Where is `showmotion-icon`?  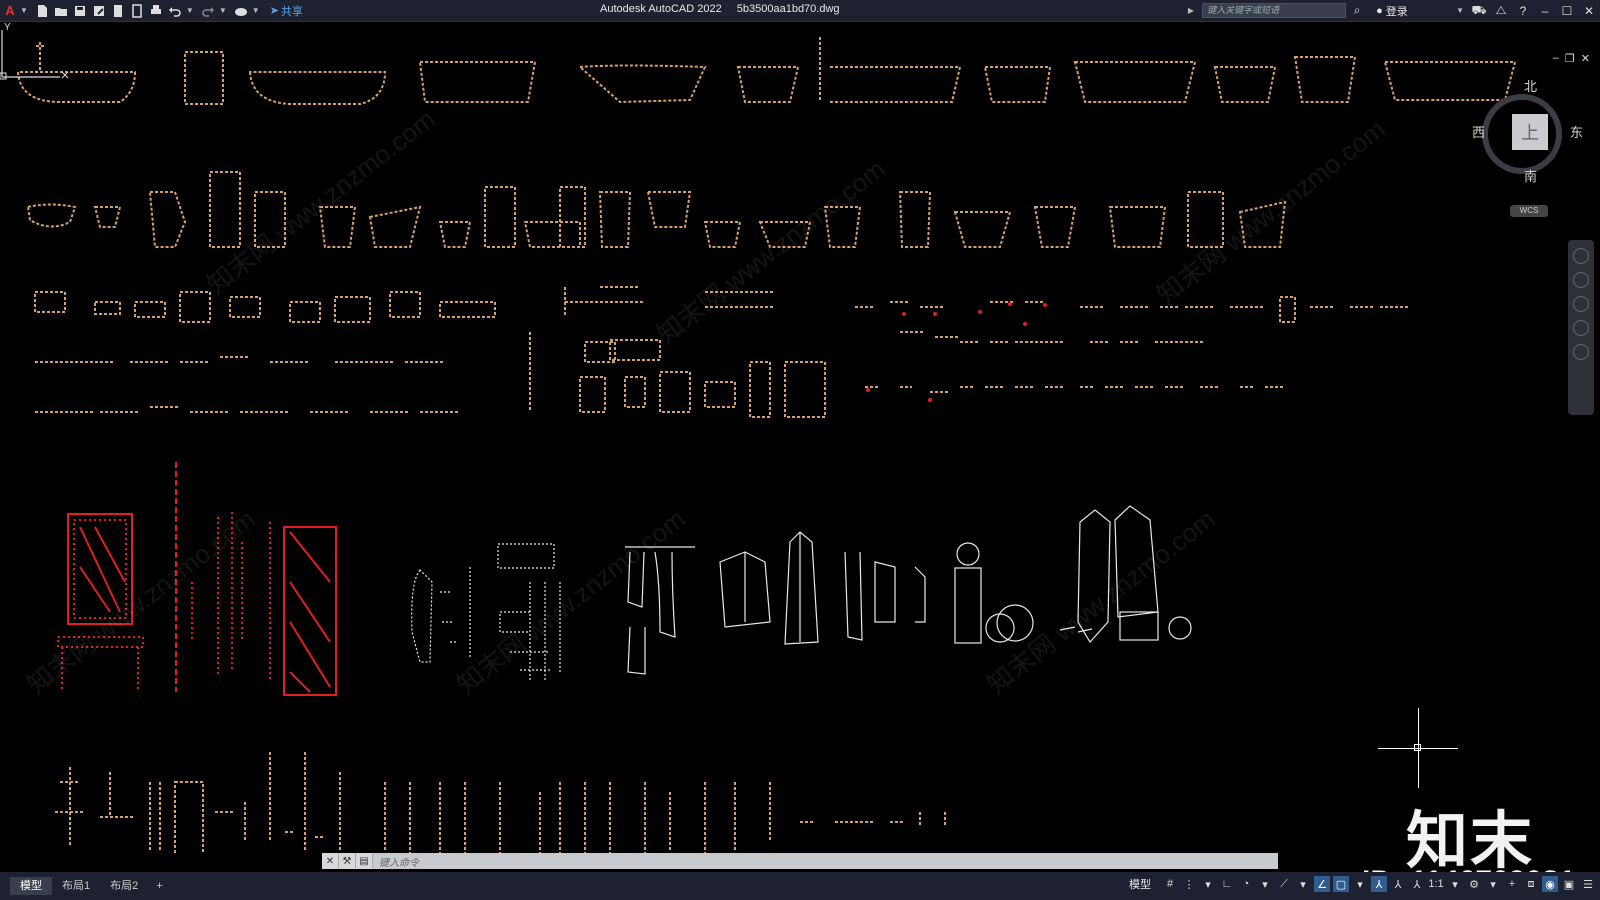
showmotion-icon is located at coordinates (1581, 352).